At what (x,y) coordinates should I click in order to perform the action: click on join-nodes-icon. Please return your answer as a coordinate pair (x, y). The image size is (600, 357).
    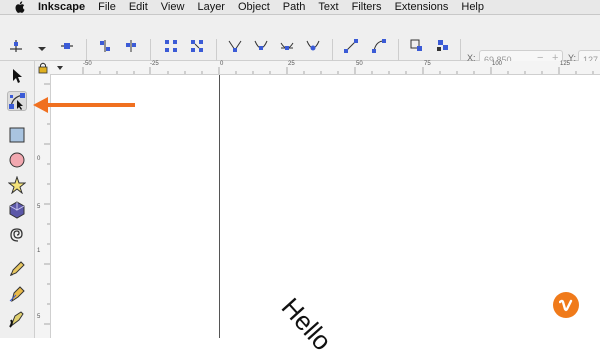
    Looking at the image, I should click on (105, 46).